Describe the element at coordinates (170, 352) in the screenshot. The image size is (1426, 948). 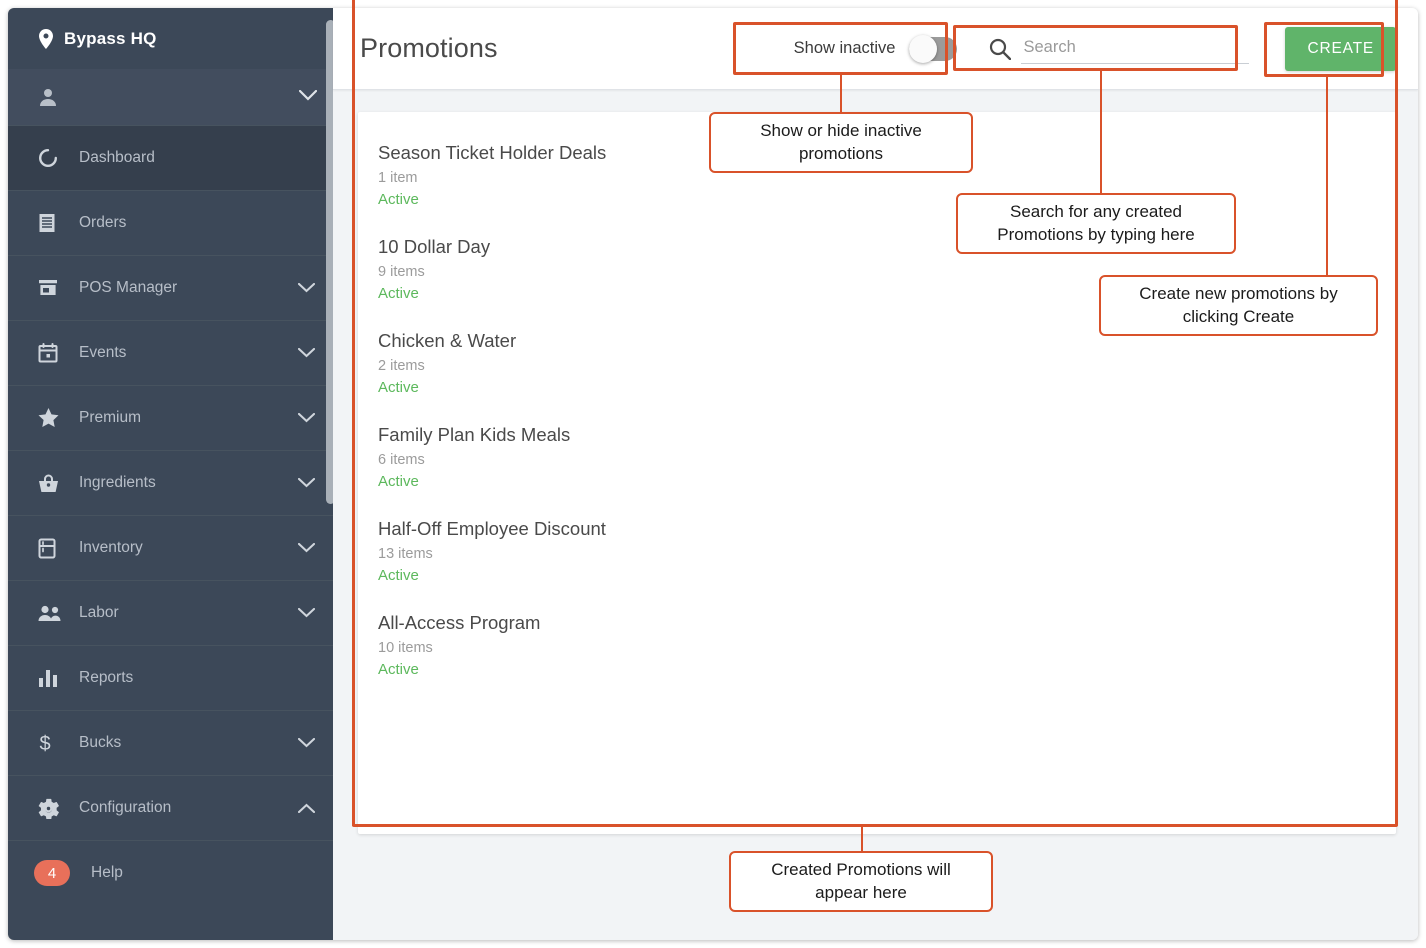
I see `sidebar-item-events: Events` at that location.